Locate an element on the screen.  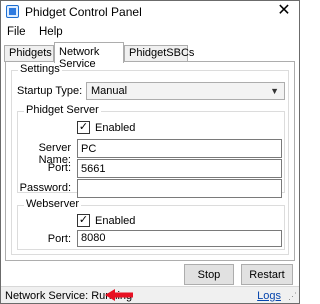
server-name-input is located at coordinates (179, 148).